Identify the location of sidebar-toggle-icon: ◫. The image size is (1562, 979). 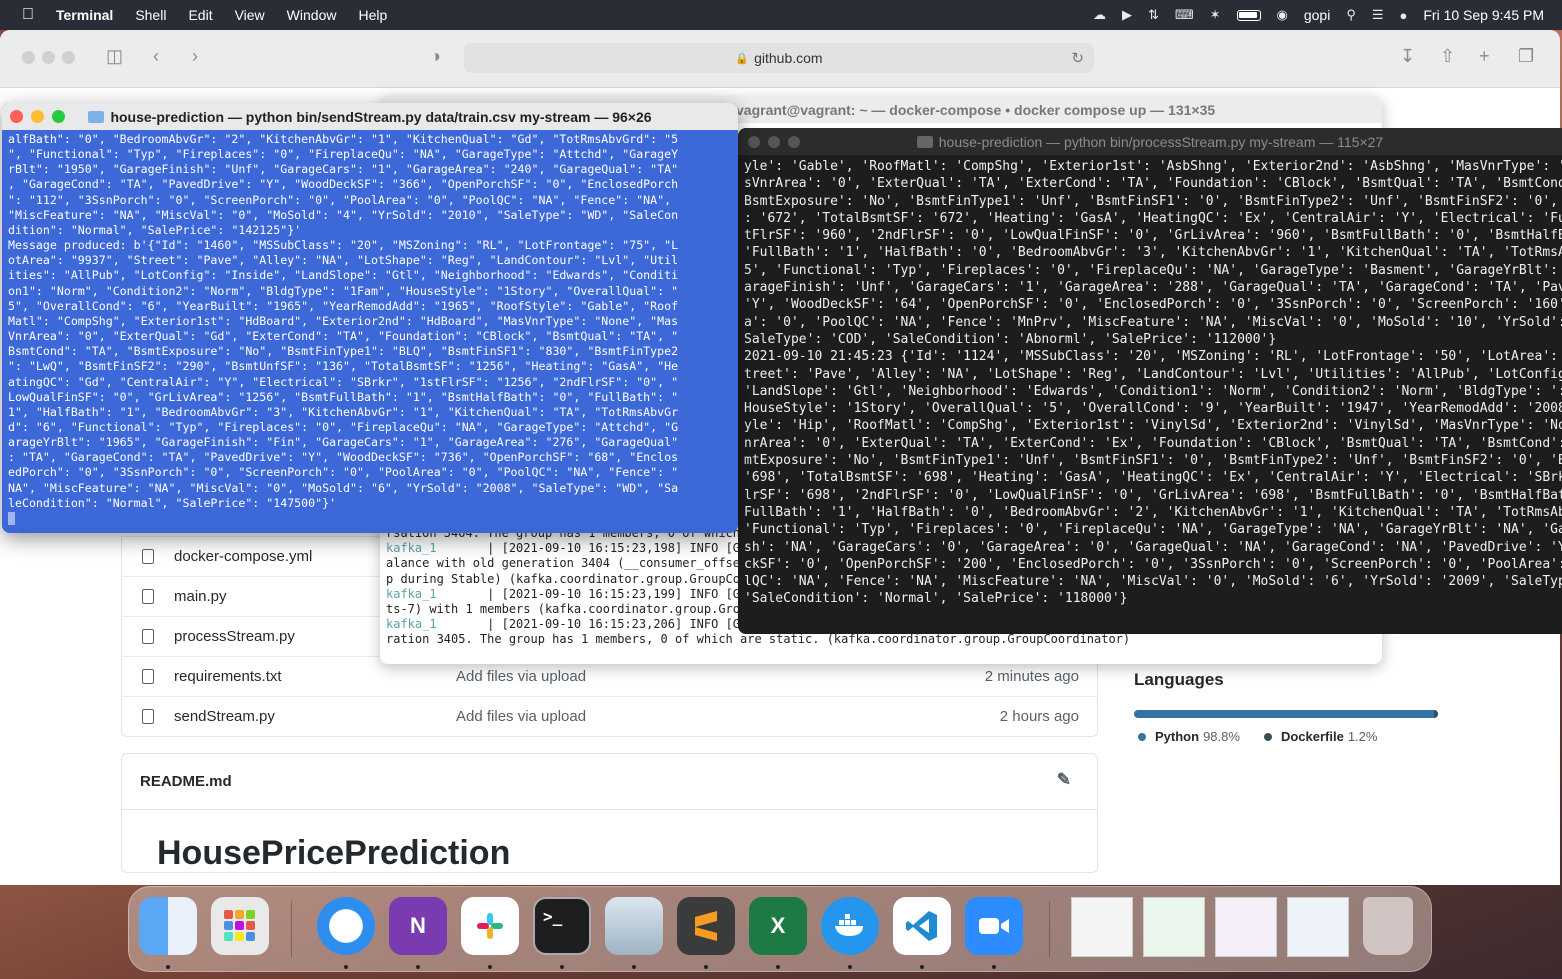
(114, 56).